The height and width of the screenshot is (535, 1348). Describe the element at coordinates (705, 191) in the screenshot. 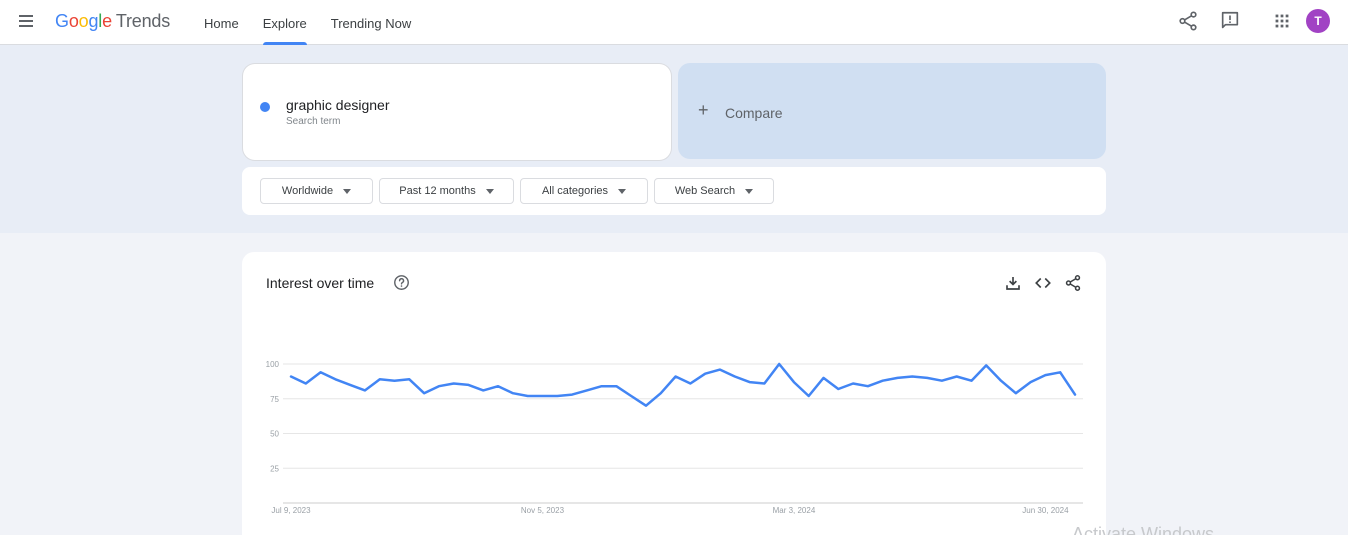

I see `search-type-filter-label: Web Search` at that location.